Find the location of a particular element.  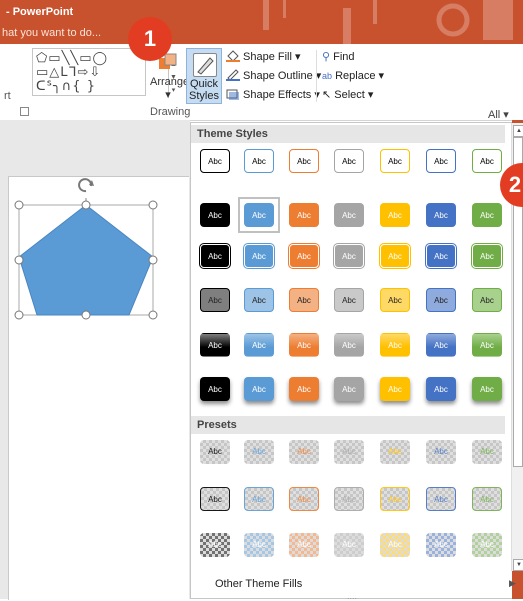

insert-group-label: rt is located at coordinates (7, 96).